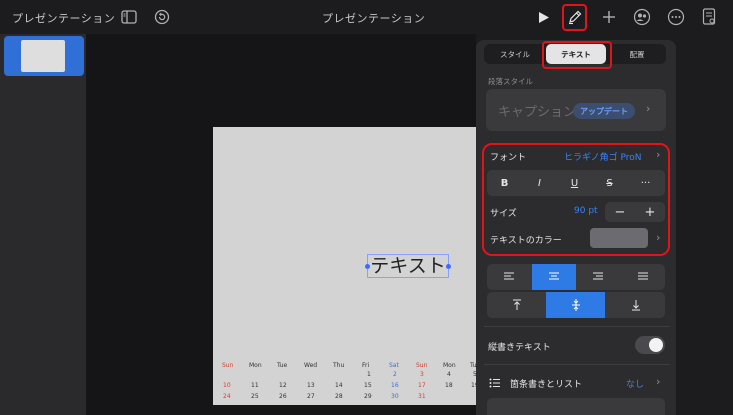 This screenshot has width=733, height=415. I want to click on align-right-icon, so click(598, 277).